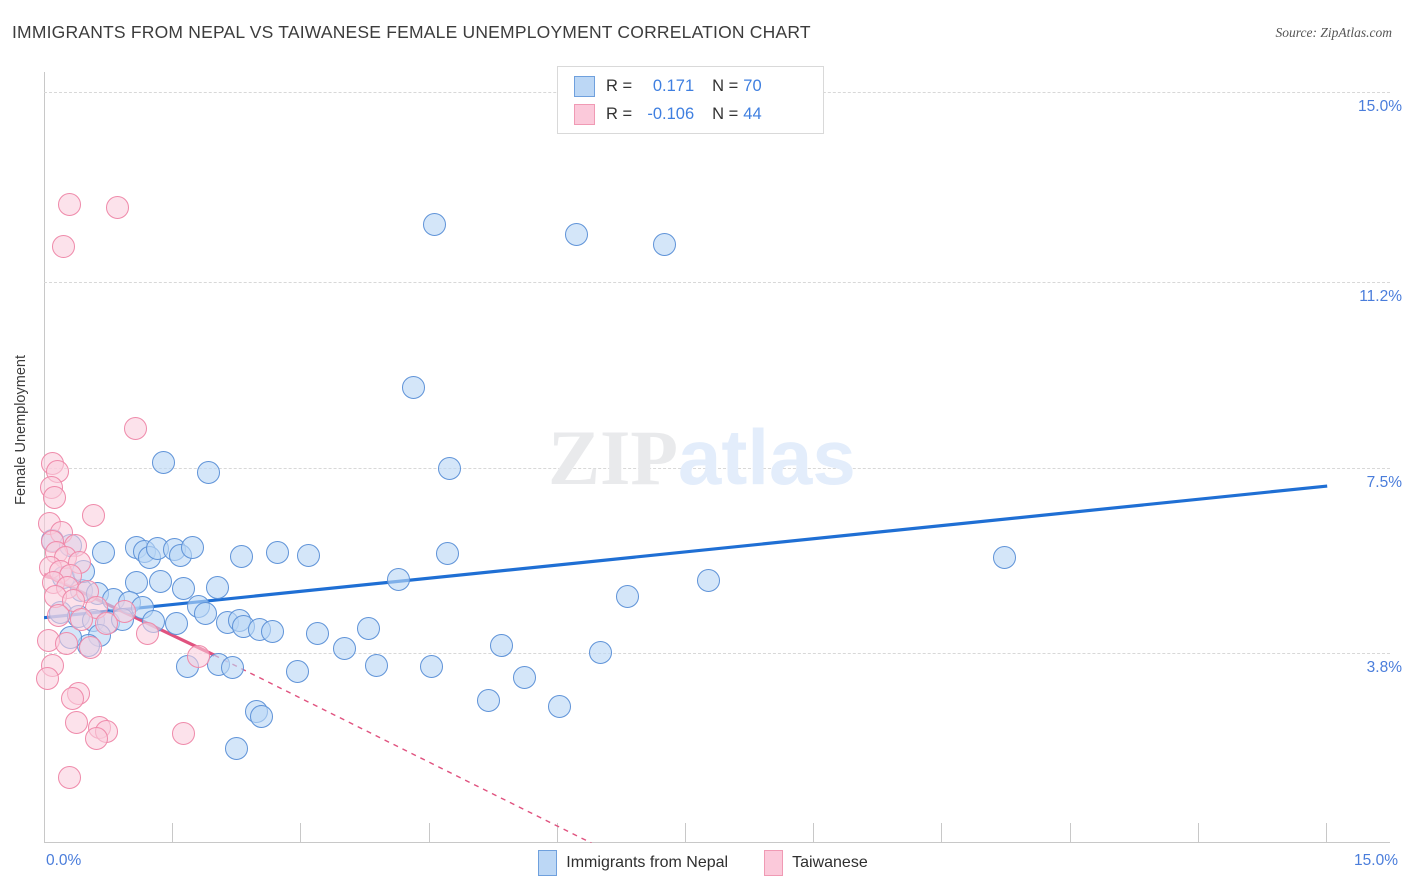 Image resolution: width=1406 pixels, height=892 pixels. Describe the element at coordinates (403, 748) in the screenshot. I see `trend-line-extension-taiwanese` at that location.